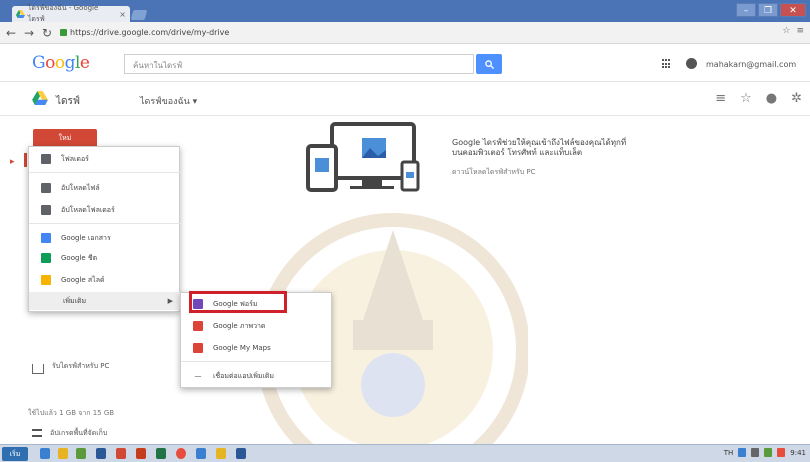 This screenshot has width=810, height=462. What do you see at coordinates (46, 238) in the screenshot?
I see `docs-icon` at bounding box center [46, 238].